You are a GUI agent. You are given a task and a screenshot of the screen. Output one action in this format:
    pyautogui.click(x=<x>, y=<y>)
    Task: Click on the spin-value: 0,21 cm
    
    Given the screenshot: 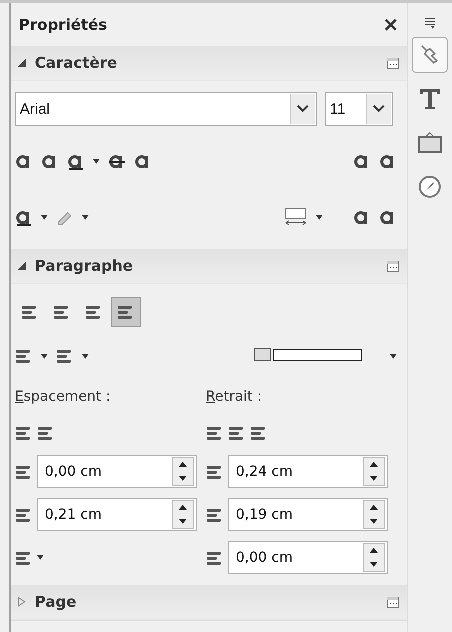 What is the action you would take?
    pyautogui.click(x=73, y=514)
    